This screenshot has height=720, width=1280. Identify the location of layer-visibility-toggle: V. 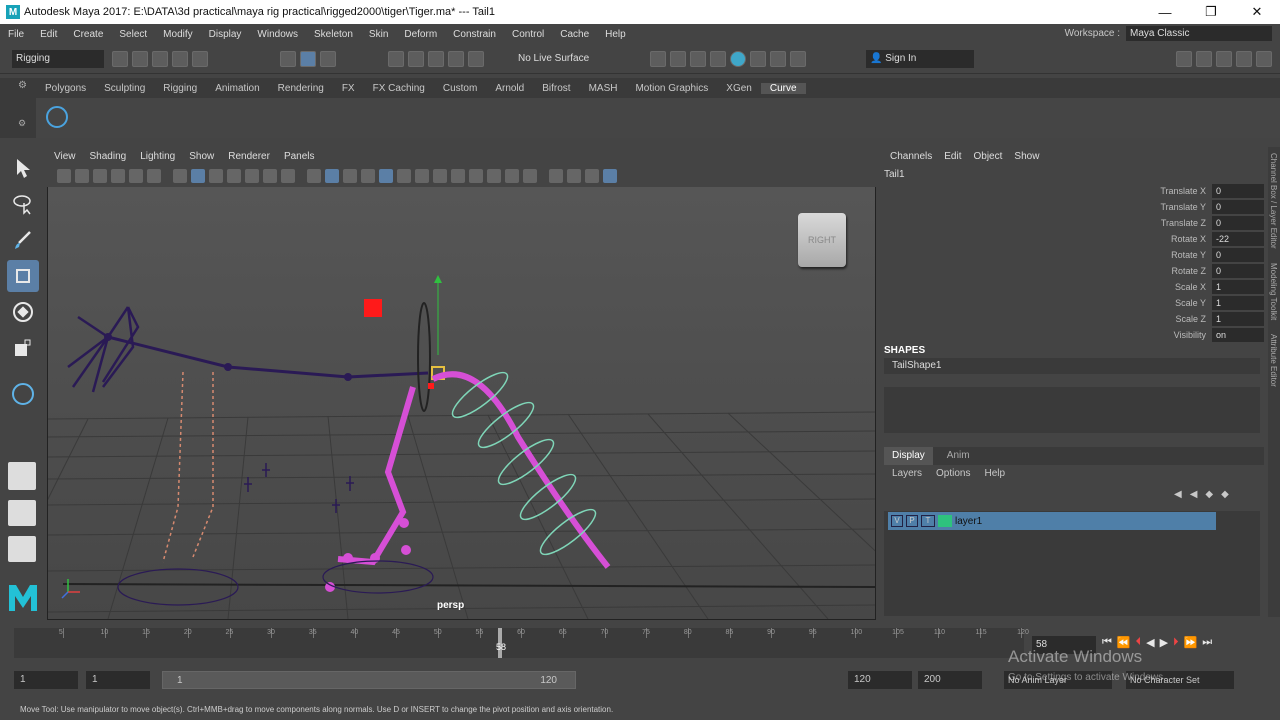
(897, 521).